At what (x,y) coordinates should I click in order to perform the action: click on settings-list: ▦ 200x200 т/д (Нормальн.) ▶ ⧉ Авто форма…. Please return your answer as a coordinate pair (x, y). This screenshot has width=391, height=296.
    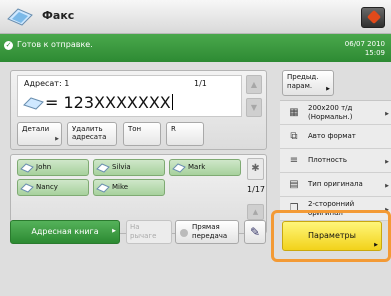
    Looking at the image, I should click on (335, 160).